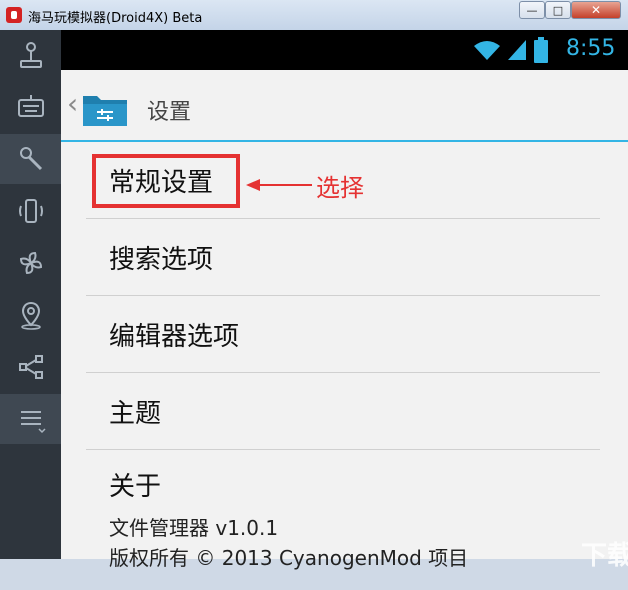 The width and height of the screenshot is (628, 590). What do you see at coordinates (343, 411) in the screenshot?
I see `settings-item-theme: 主题` at bounding box center [343, 411].